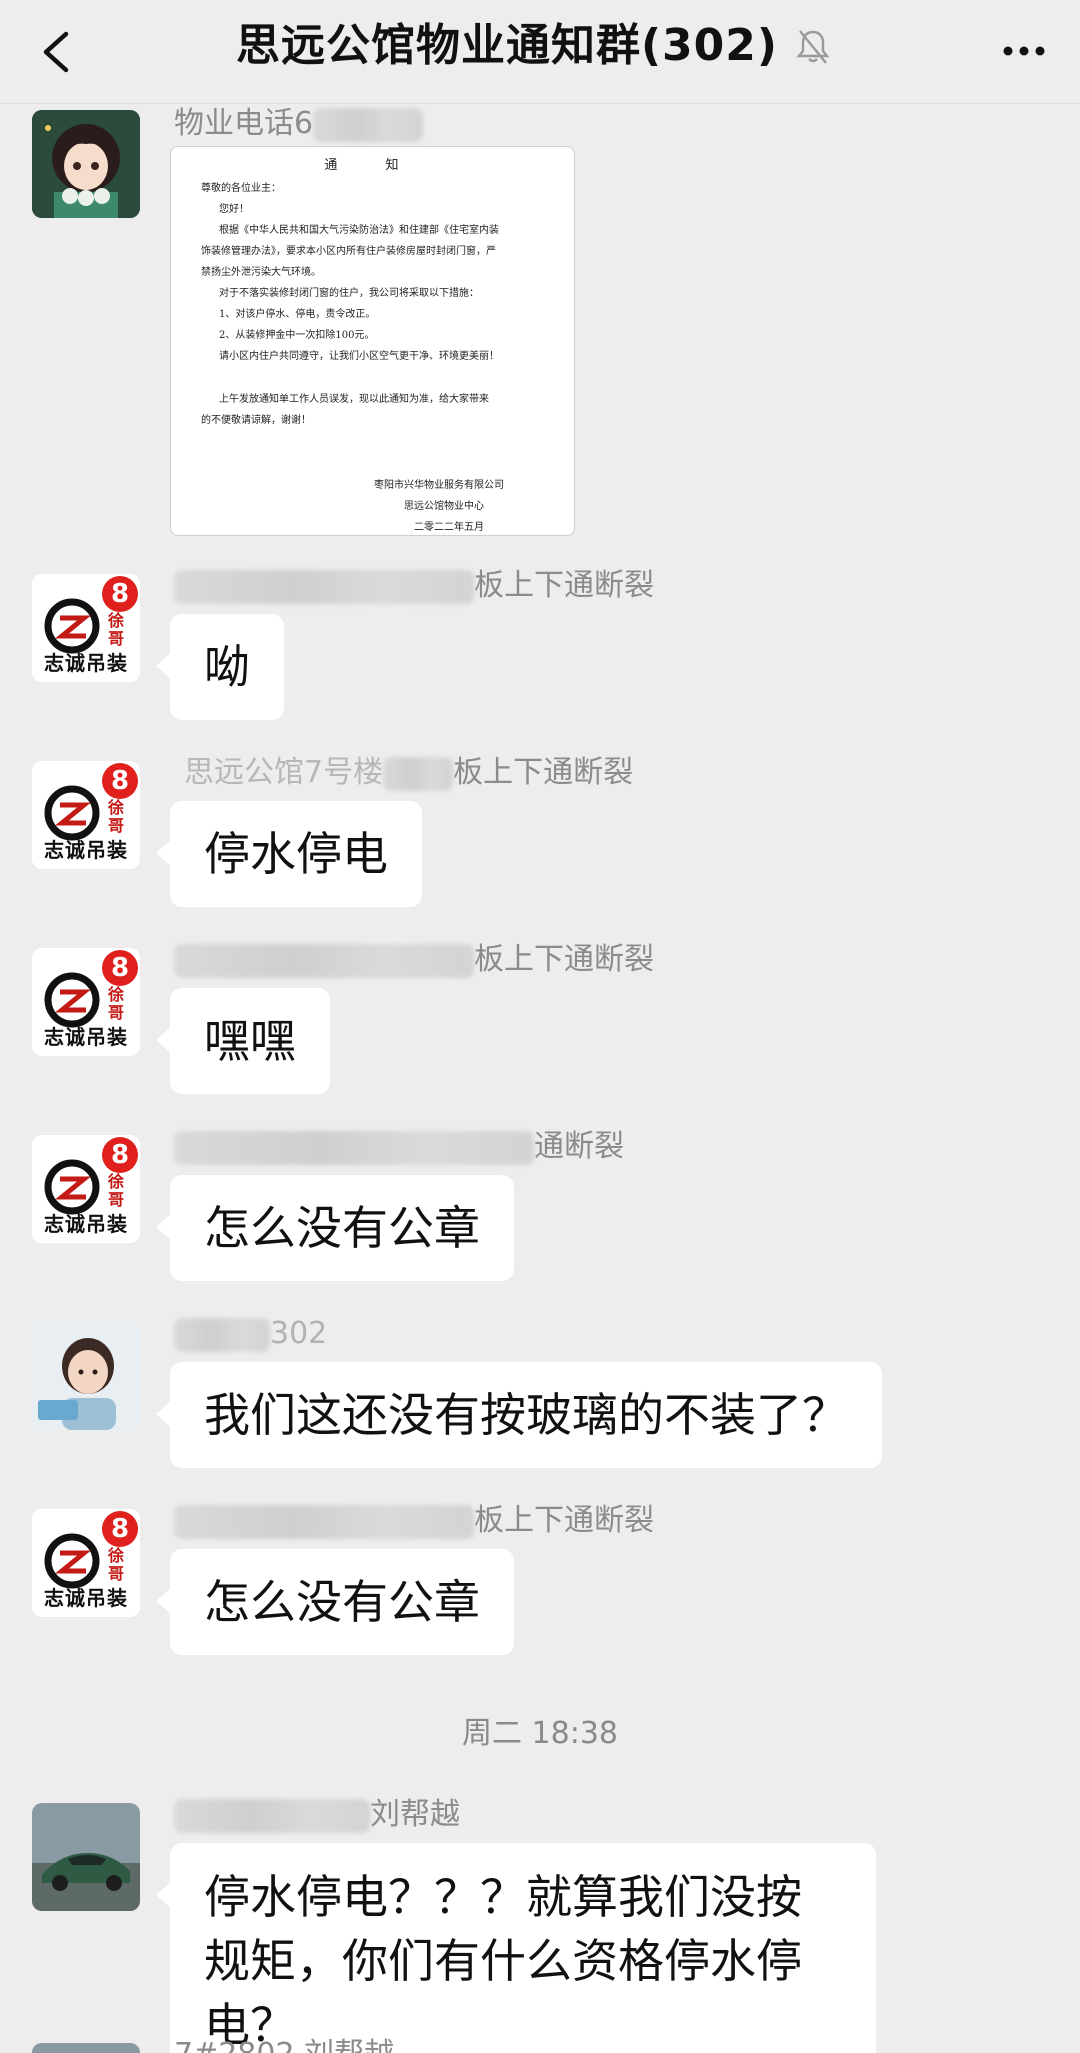  I want to click on child-photo-avatar-icon, so click(86, 1376).